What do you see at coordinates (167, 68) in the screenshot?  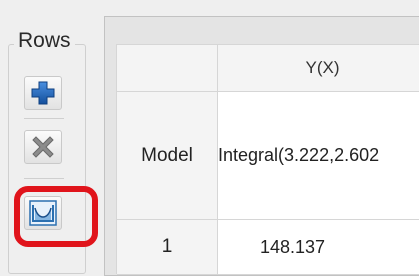 I see `table-corner` at bounding box center [167, 68].